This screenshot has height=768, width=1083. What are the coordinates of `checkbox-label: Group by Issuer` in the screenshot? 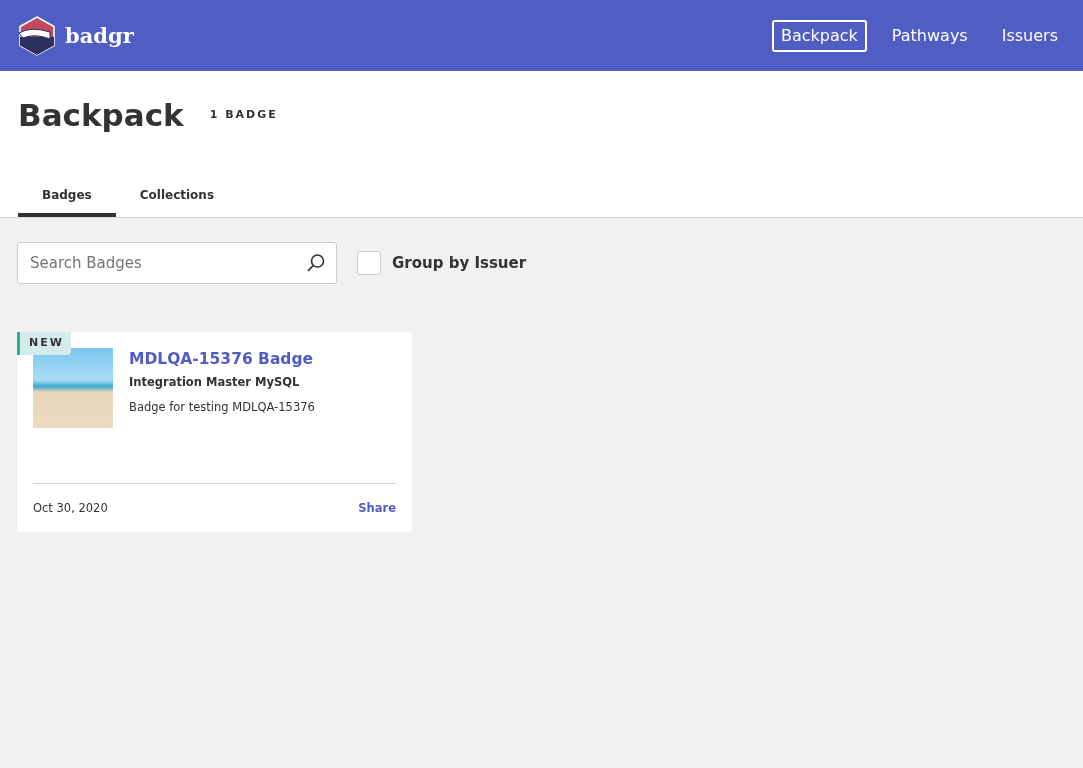 It's located at (459, 263).